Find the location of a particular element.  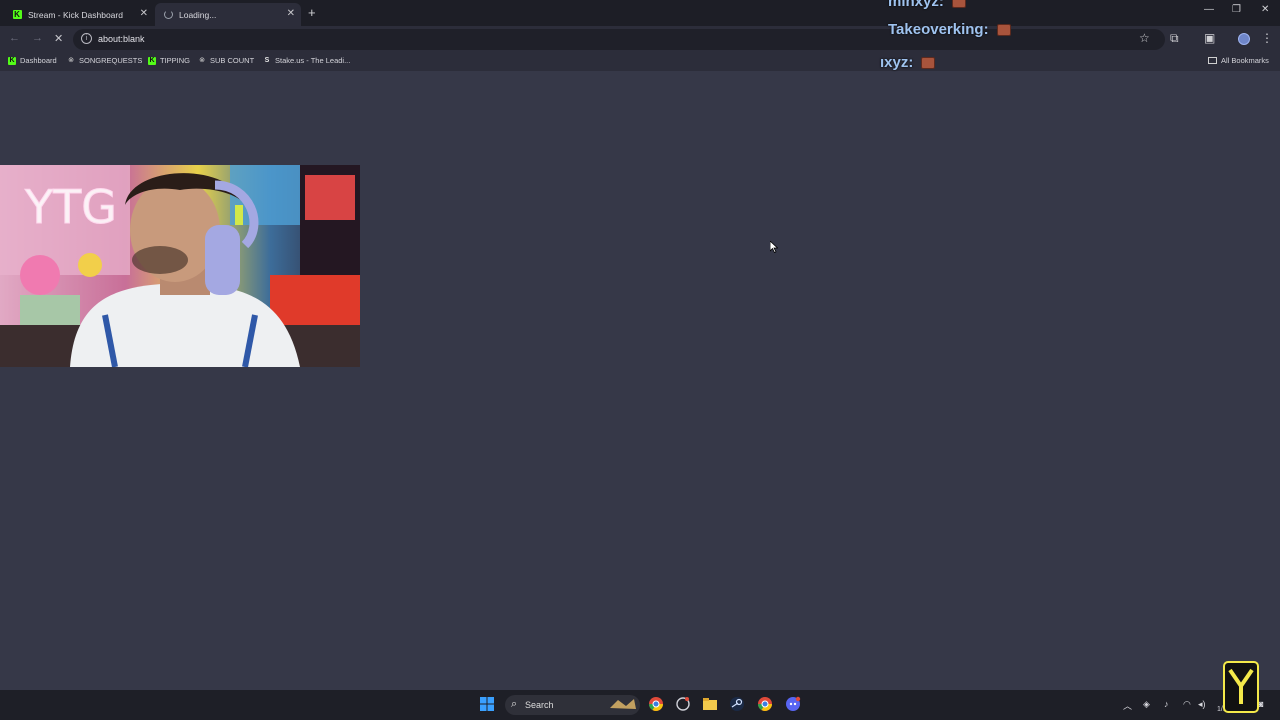

neon-sign-text: YTG is located at coordinates (70, 207).